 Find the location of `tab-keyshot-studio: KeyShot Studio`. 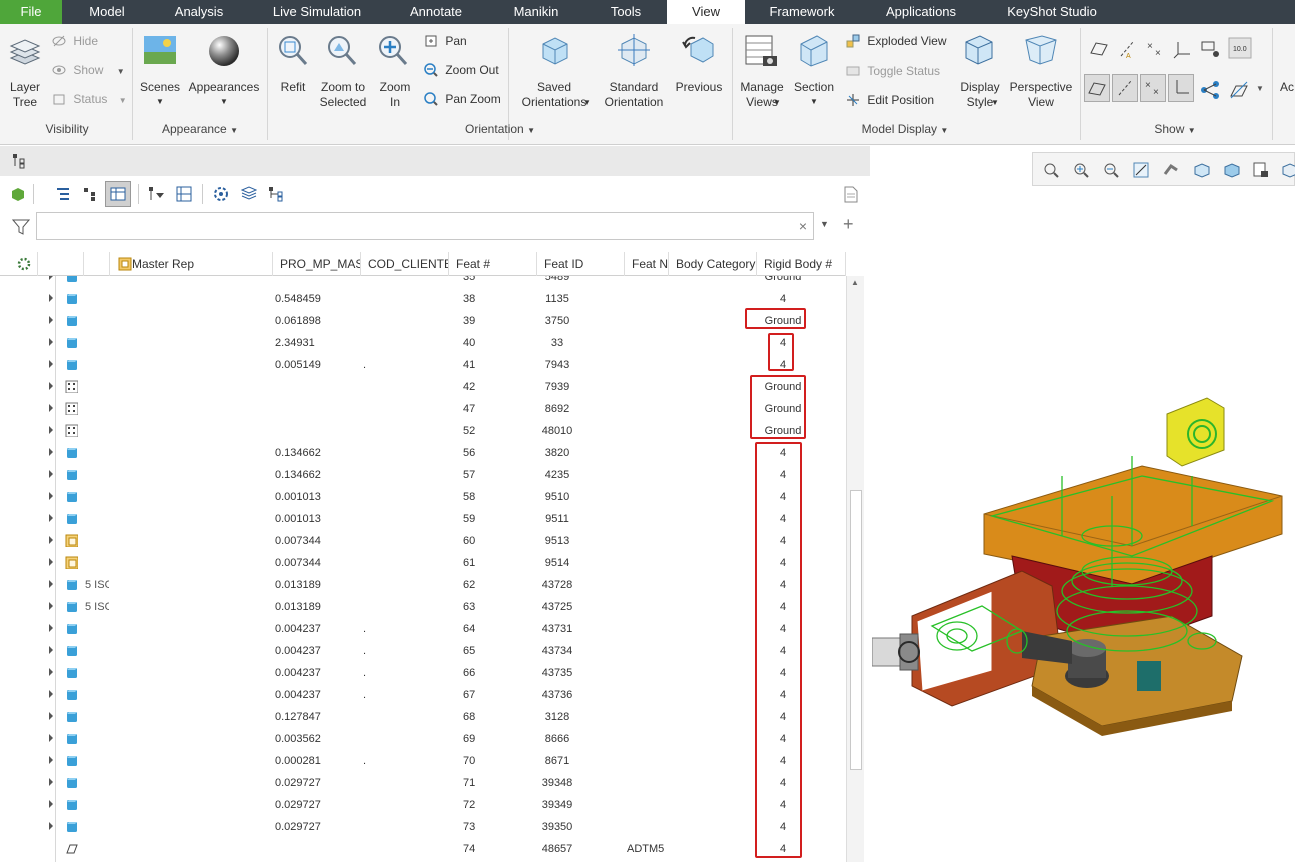

tab-keyshot-studio: KeyShot Studio is located at coordinates (1052, 12).